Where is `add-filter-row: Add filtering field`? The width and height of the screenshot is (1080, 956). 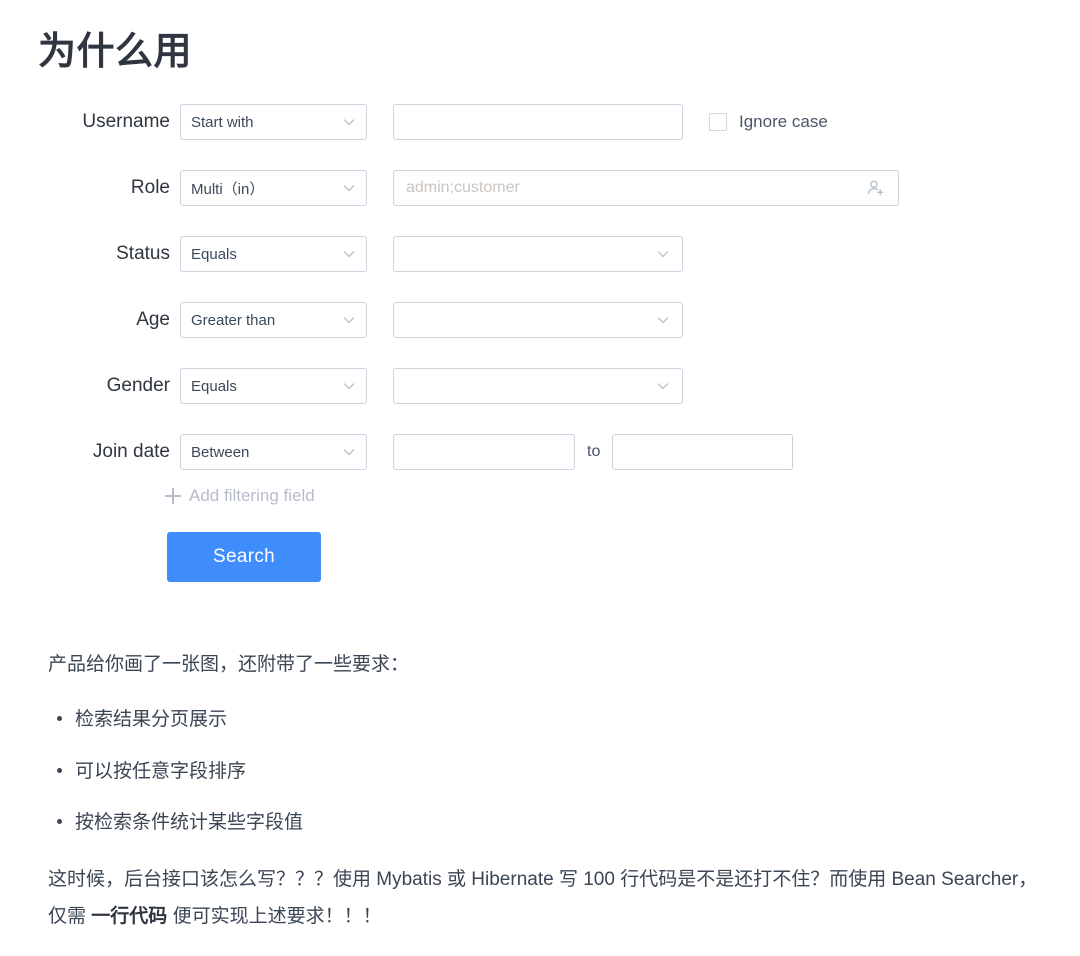 add-filter-row: Add filtering field is located at coordinates (540, 496).